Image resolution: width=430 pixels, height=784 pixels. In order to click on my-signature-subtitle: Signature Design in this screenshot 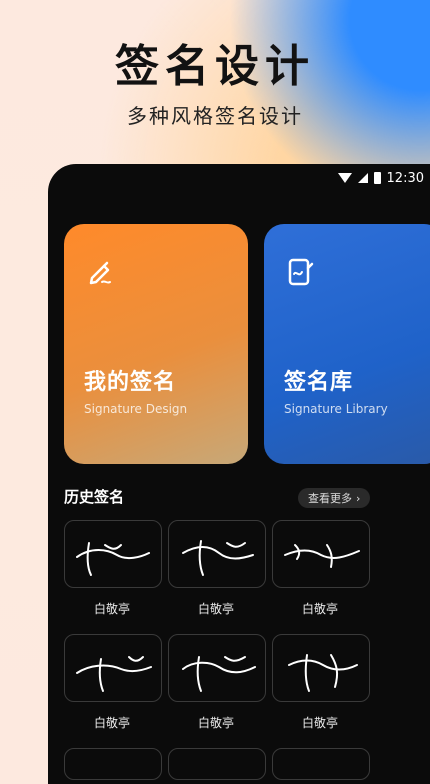, I will do `click(136, 409)`.